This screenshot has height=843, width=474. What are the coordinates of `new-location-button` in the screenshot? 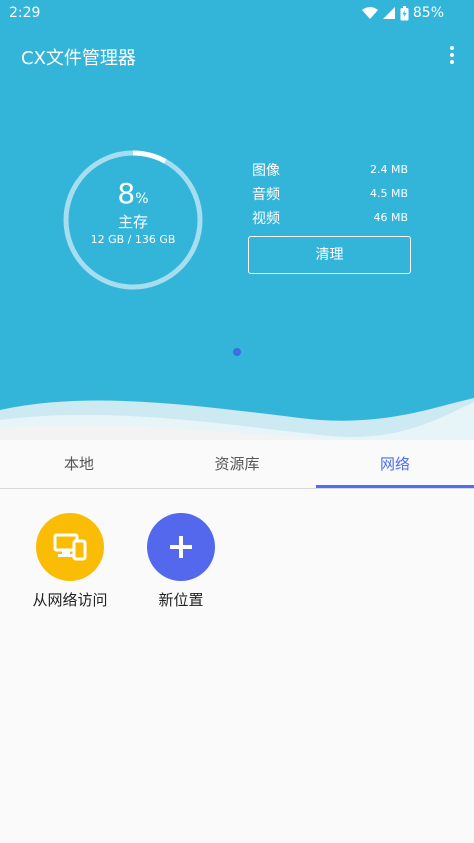 It's located at (181, 547).